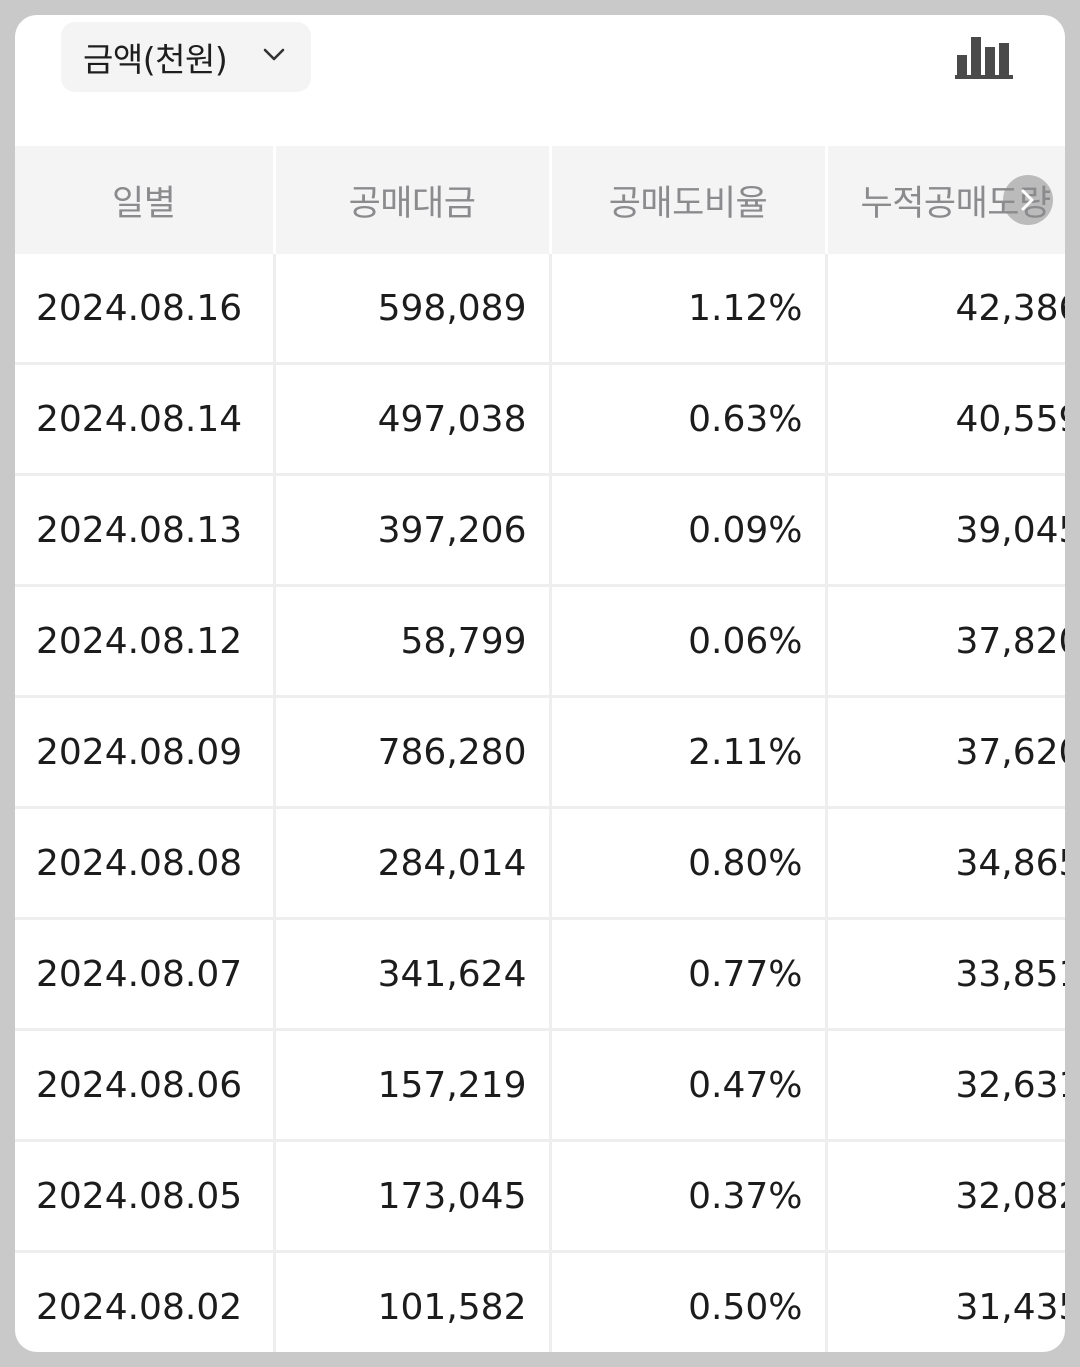 The width and height of the screenshot is (1080, 1367). I want to click on table-row: 2024.08.12 58,799 0.06% 37,820, so click(540, 641).